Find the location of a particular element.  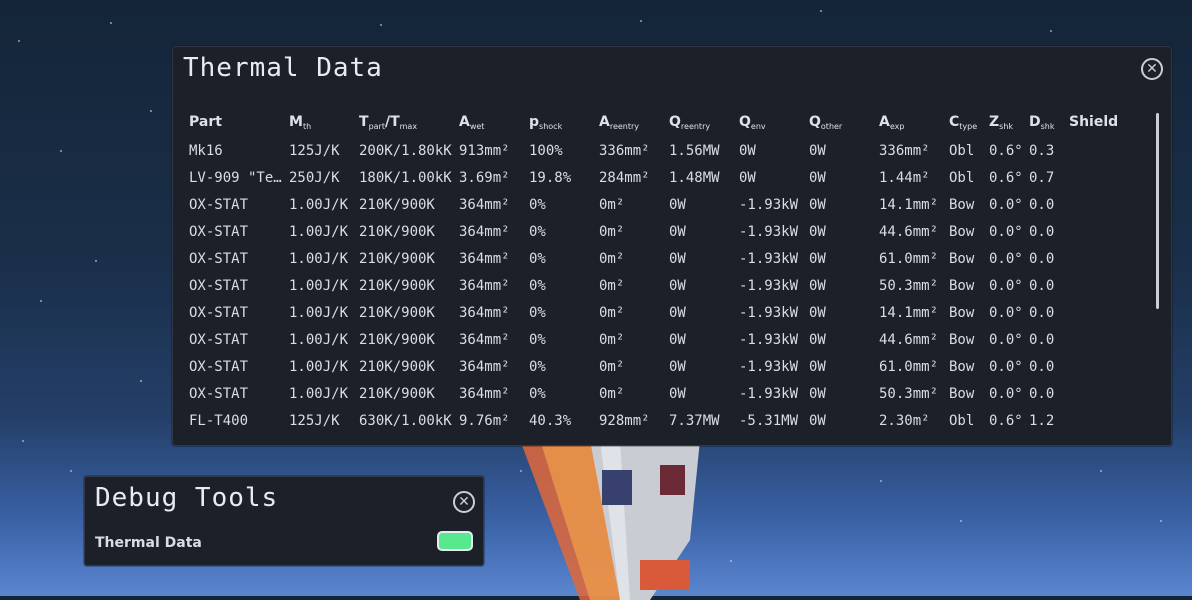

table-cell: 336mm² is located at coordinates (624, 150).